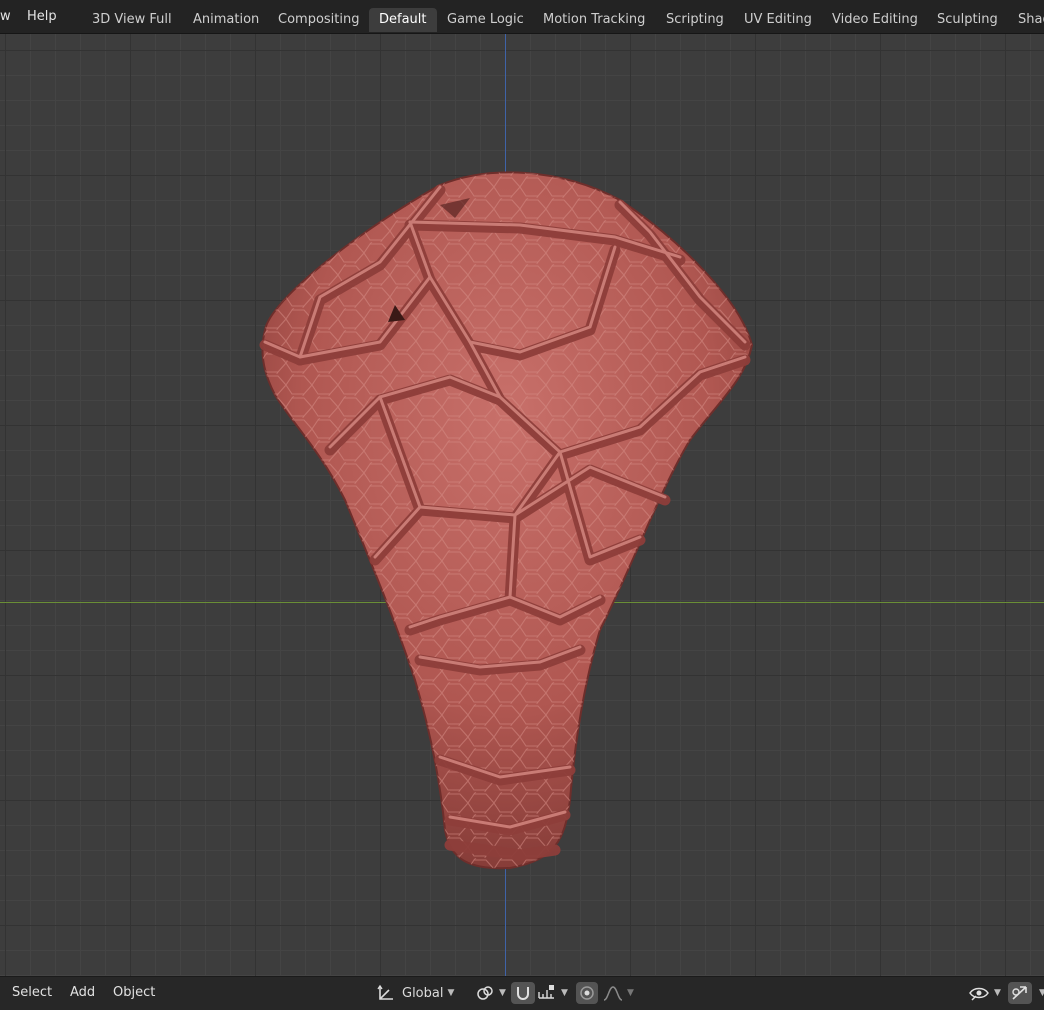  Describe the element at coordinates (695, 20) in the screenshot. I see `tab-scripting: Scripting` at that location.